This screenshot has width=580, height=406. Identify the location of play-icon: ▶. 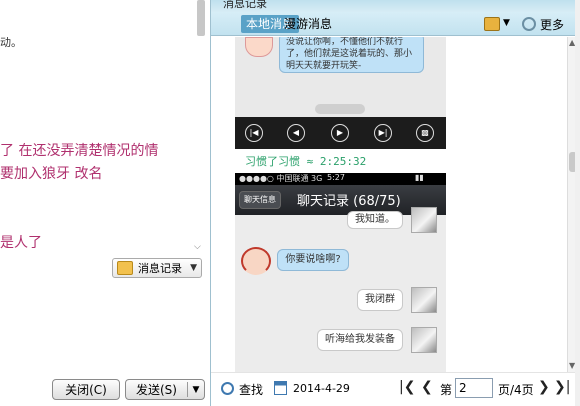
(340, 133).